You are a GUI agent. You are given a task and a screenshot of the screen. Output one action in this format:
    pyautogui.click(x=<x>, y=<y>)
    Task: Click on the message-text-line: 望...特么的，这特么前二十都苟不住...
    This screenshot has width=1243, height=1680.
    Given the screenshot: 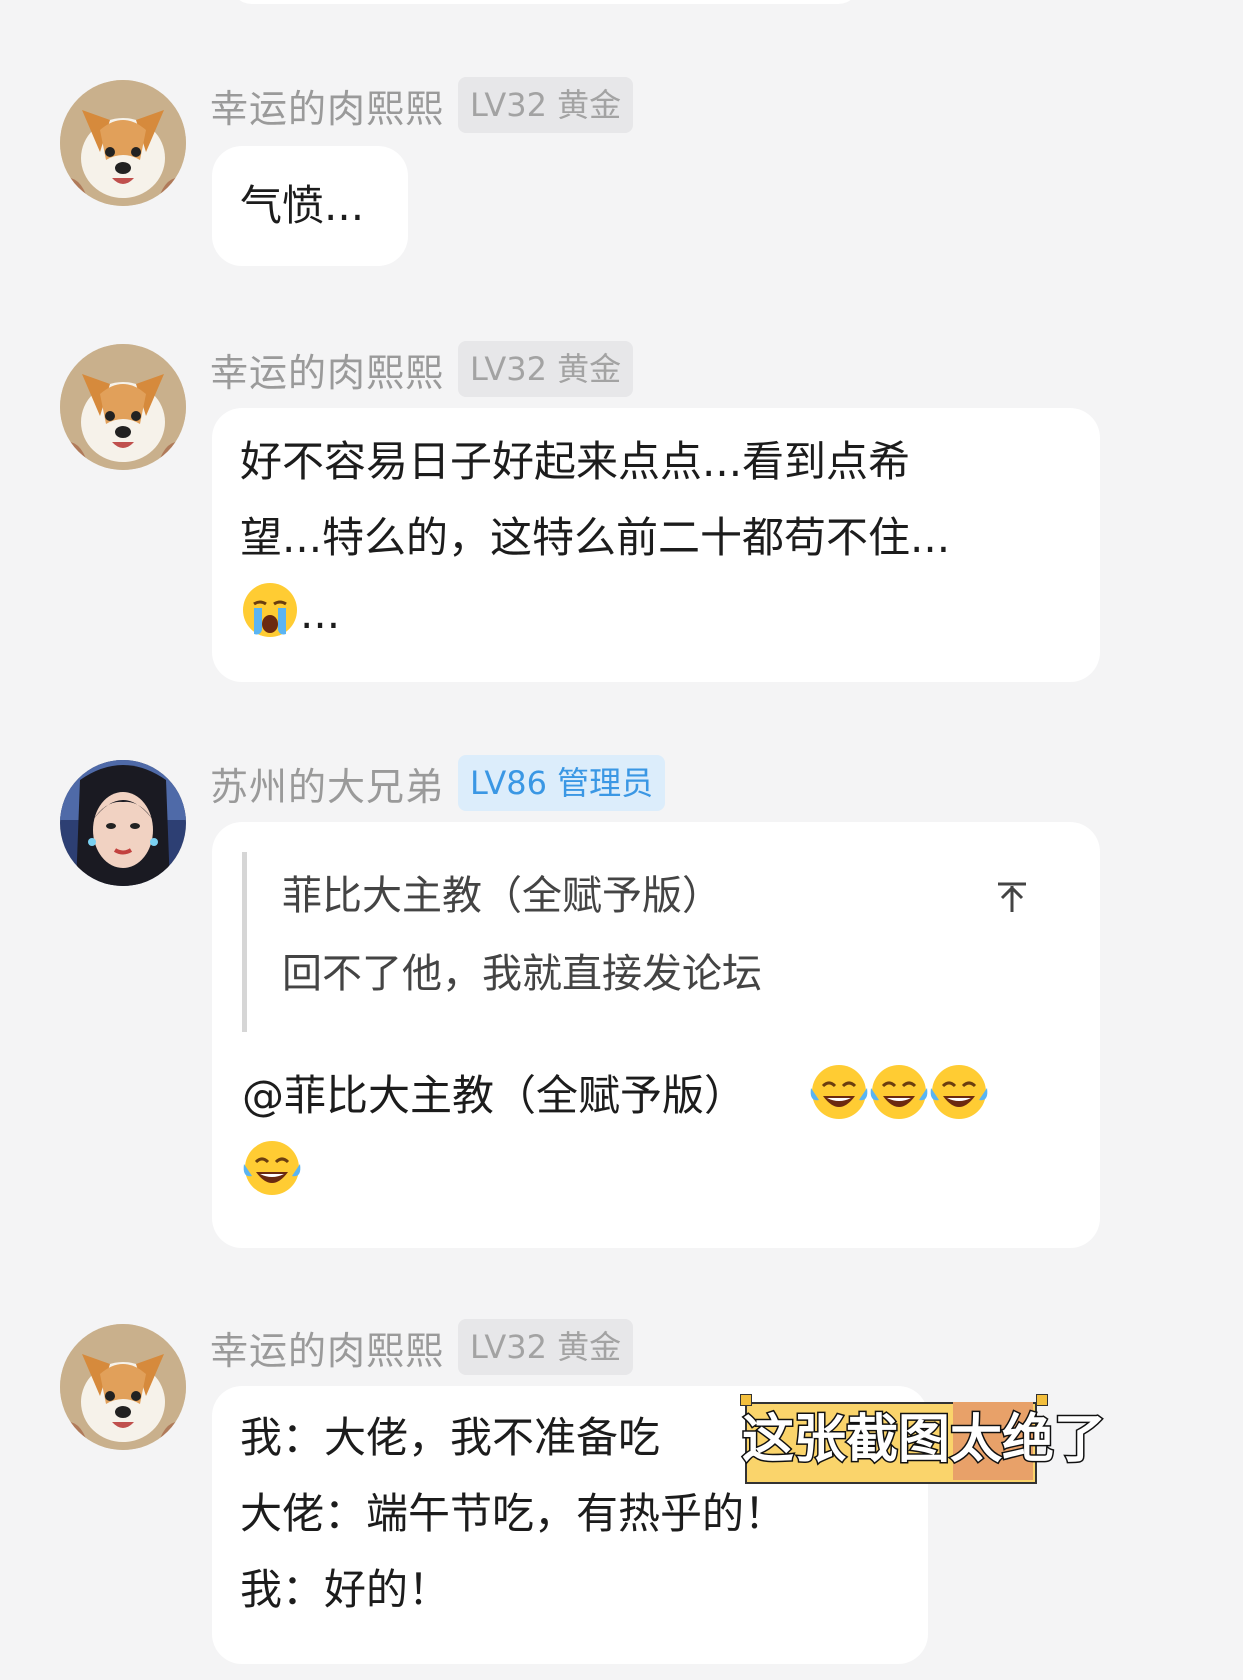 What is the action you would take?
    pyautogui.click(x=595, y=537)
    